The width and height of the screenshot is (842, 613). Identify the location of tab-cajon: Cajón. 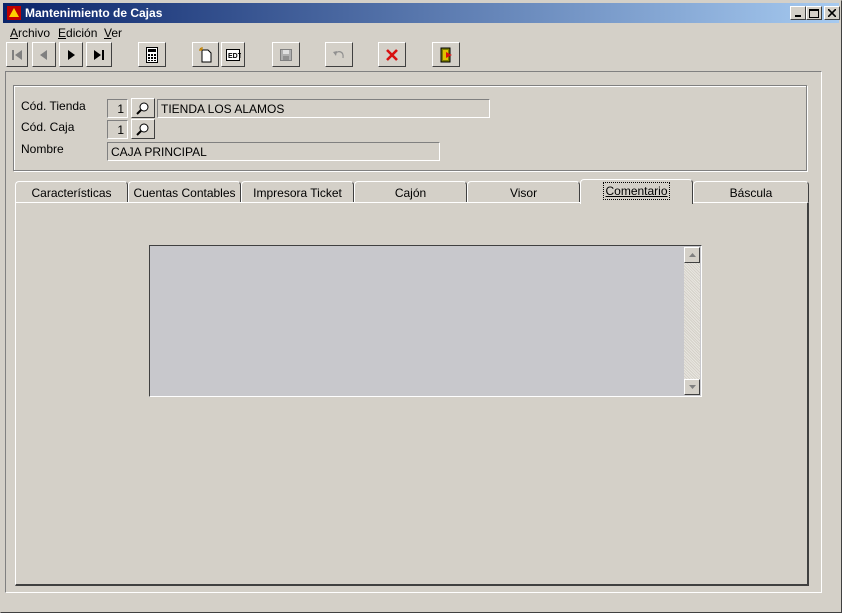
(410, 192).